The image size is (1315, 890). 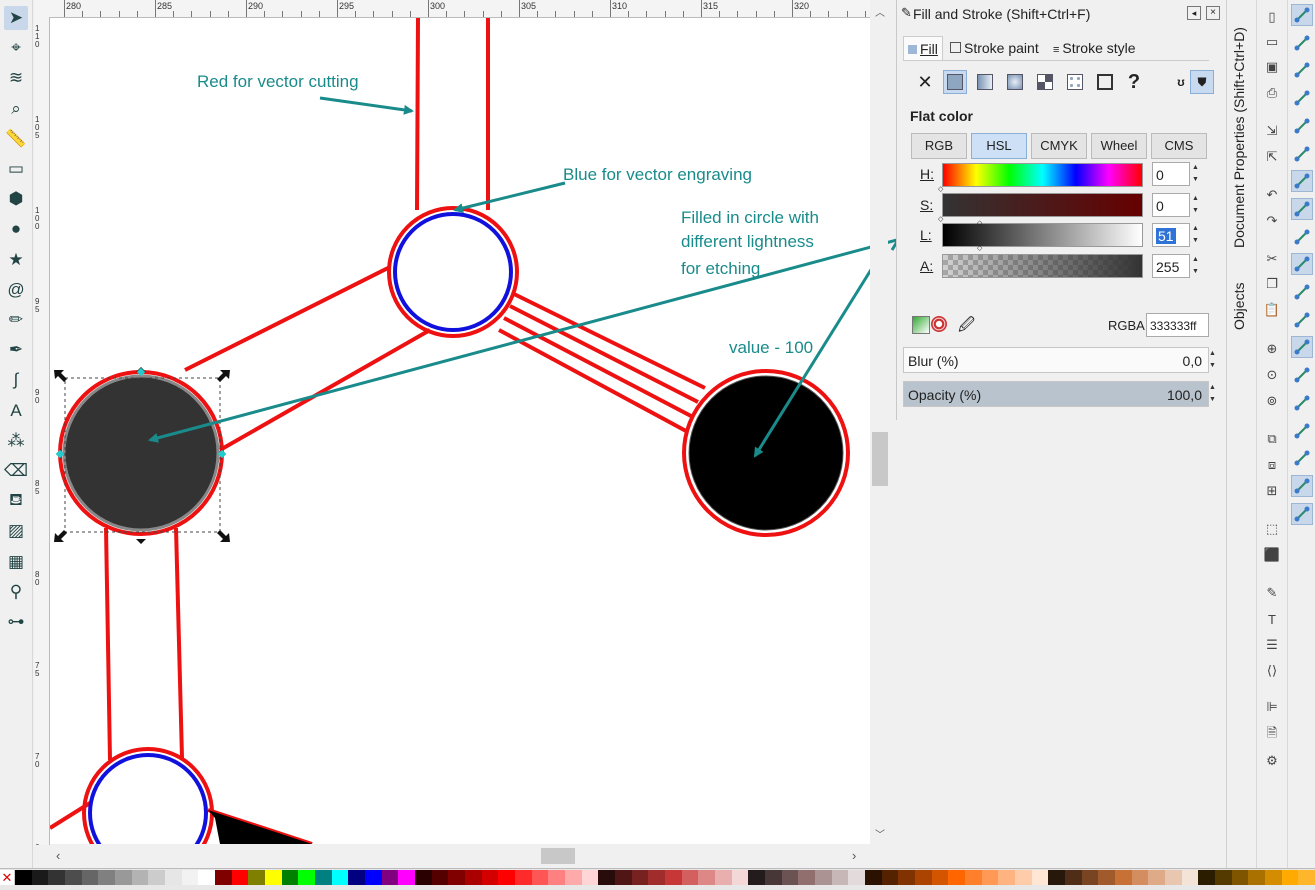 I want to click on snap-cusp-icon, so click(x=1302, y=264).